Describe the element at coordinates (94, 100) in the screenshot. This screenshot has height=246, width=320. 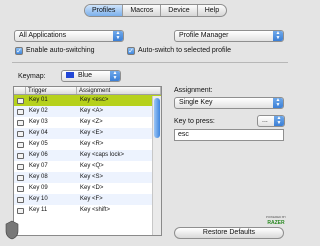
I see `assignment-cell: Key <esc>` at that location.